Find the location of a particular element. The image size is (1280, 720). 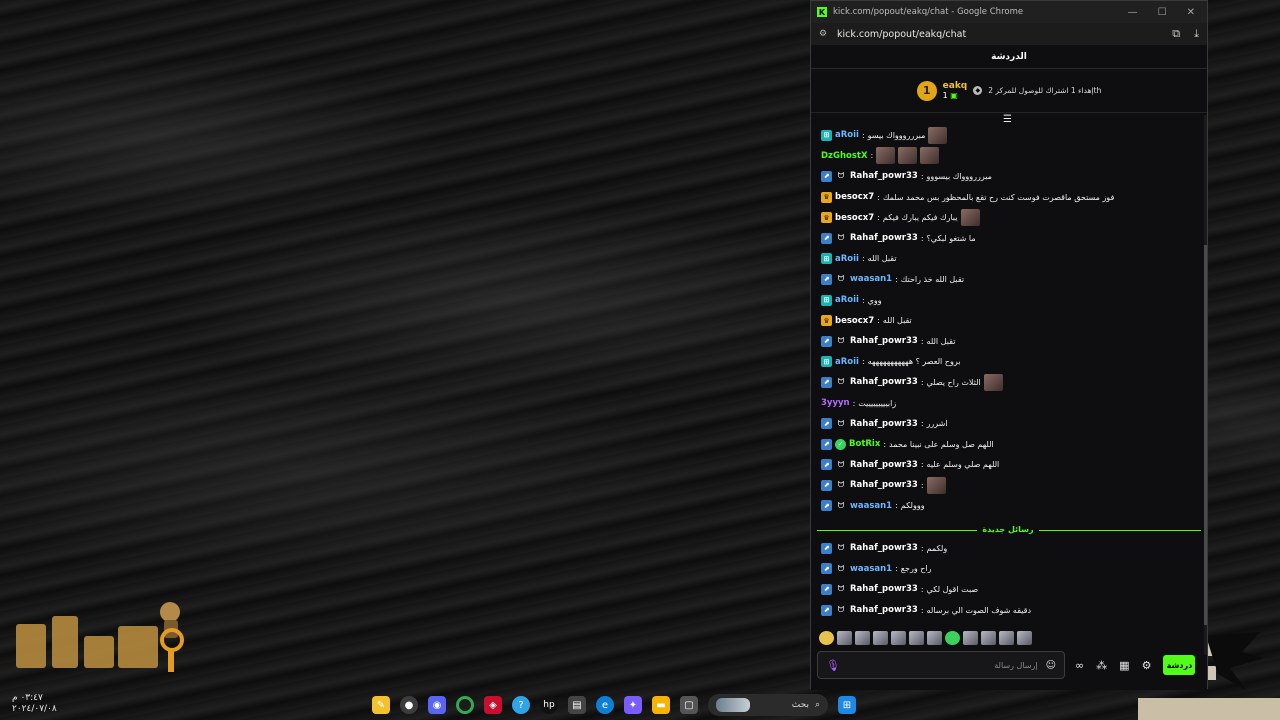

address-bar: ⚙ kick.com/popout/eakq/chat ⧉ ⤓ is located at coordinates (1009, 34).